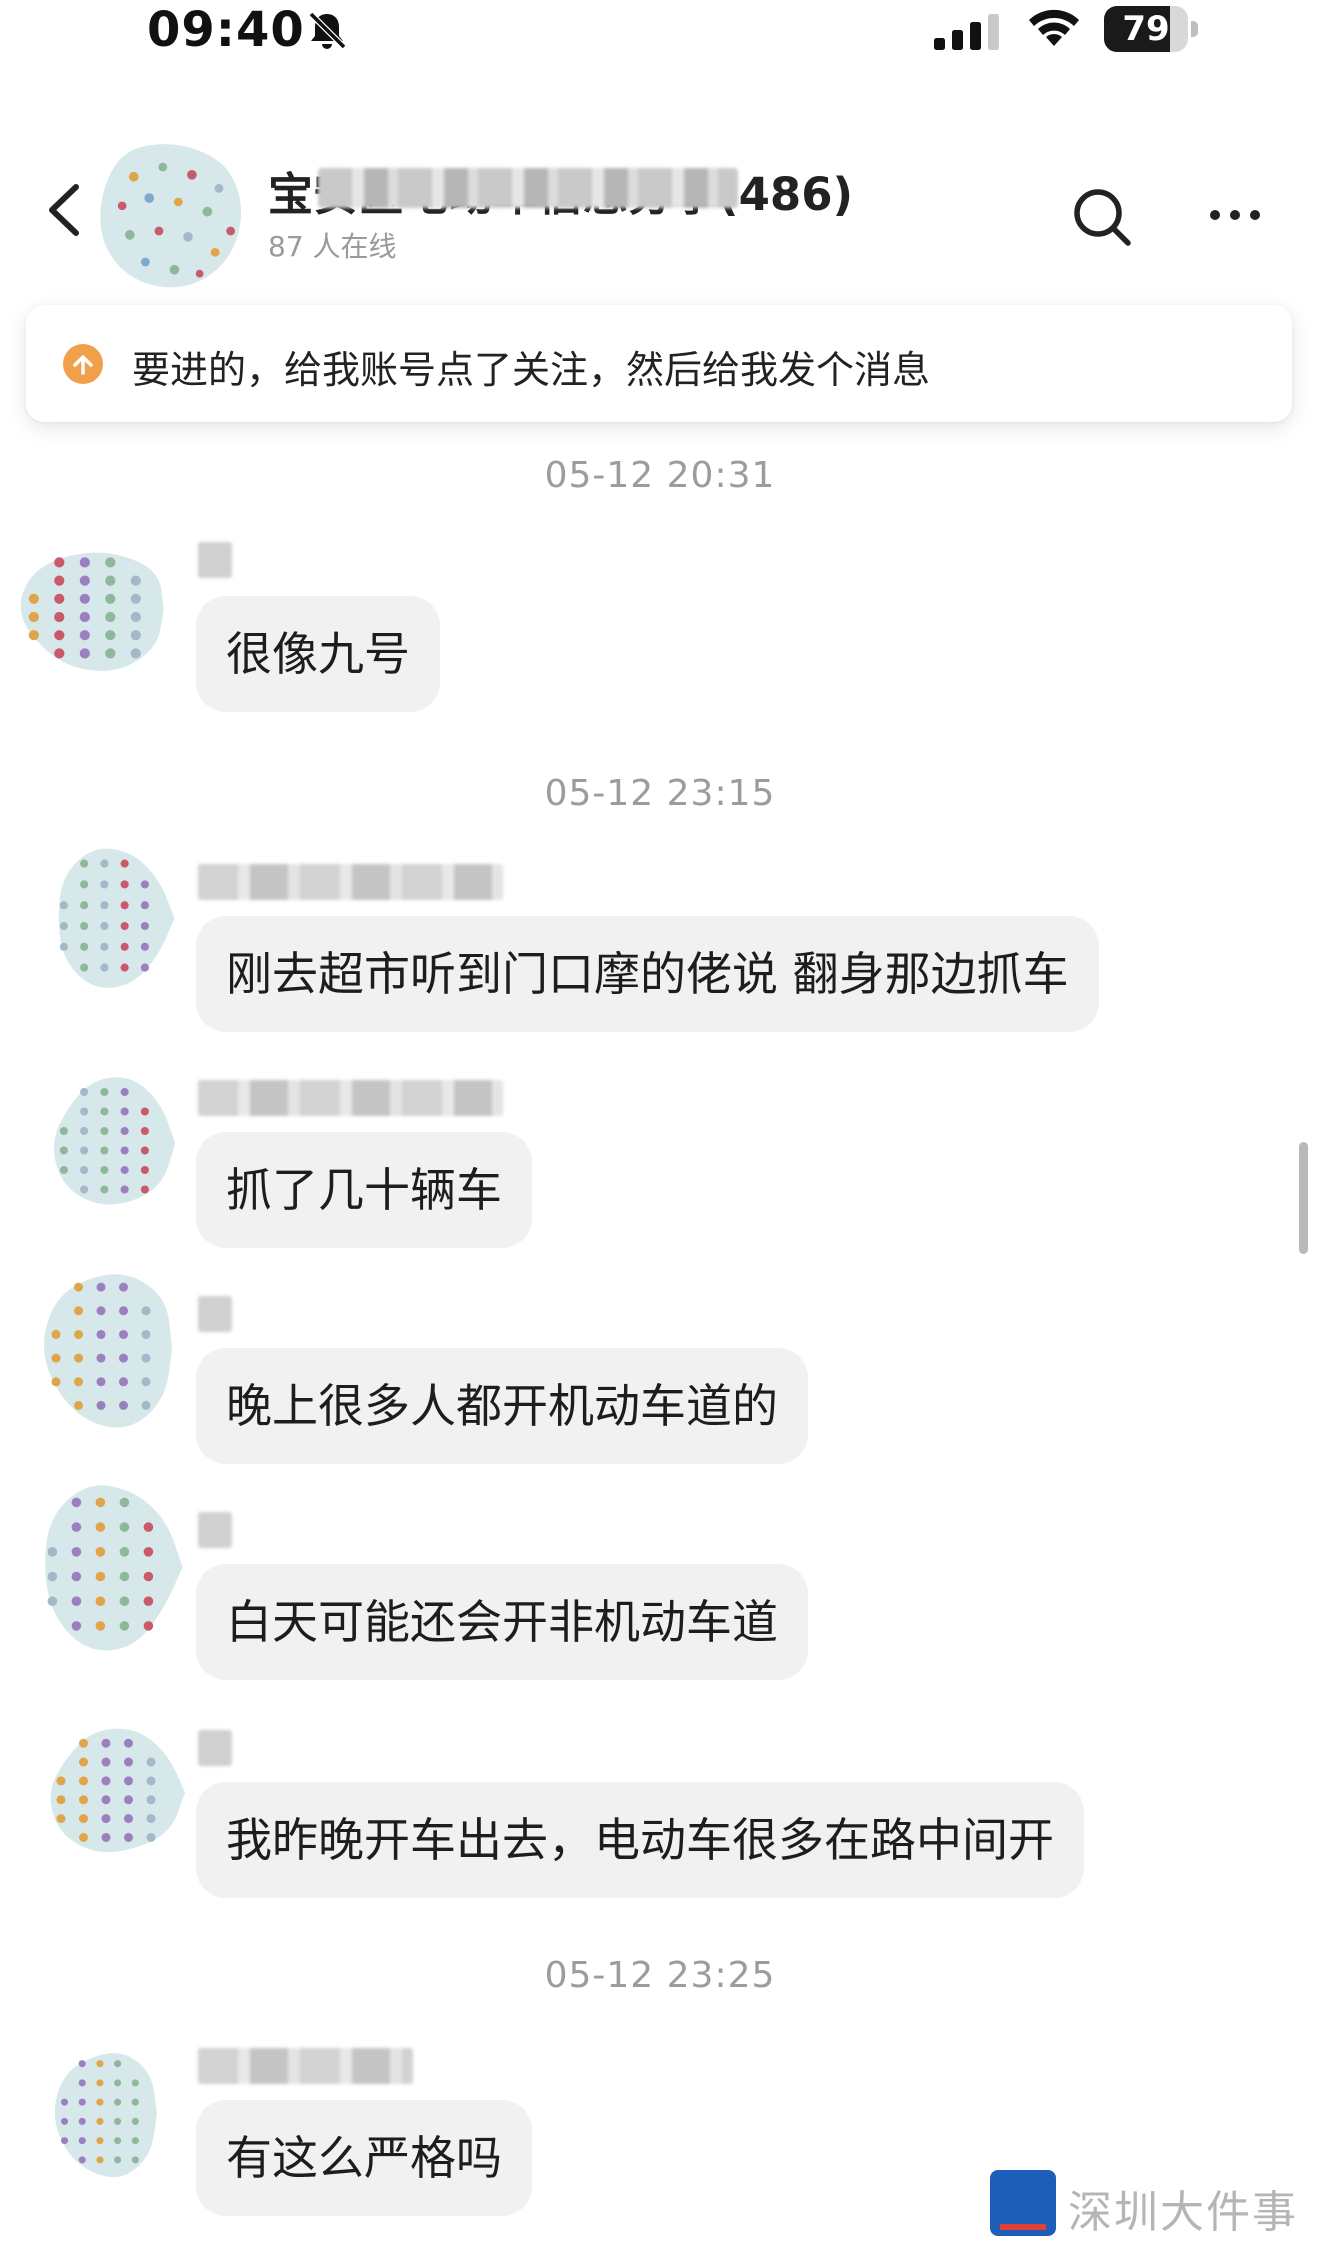 The width and height of the screenshot is (1320, 2263). What do you see at coordinates (318, 654) in the screenshot?
I see `message-bubble: 很像九号` at bounding box center [318, 654].